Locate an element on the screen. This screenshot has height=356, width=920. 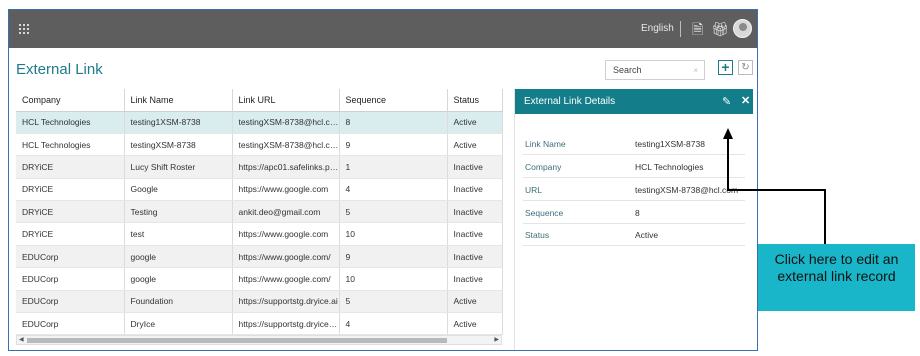
scroll-left-icon: ◀ is located at coordinates (21, 340).